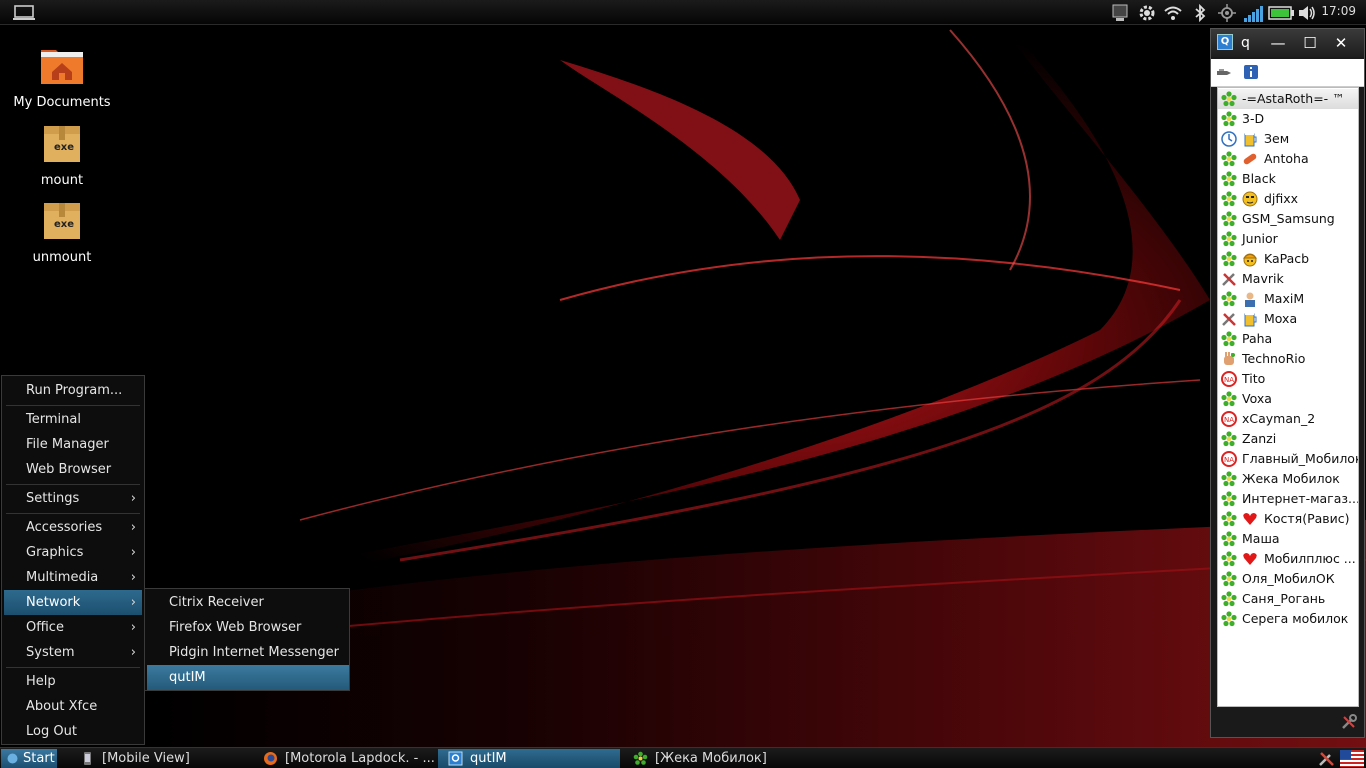 The width and height of the screenshot is (1366, 768). I want to click on desktop-icon-my-documents: My Documents, so click(62, 76).